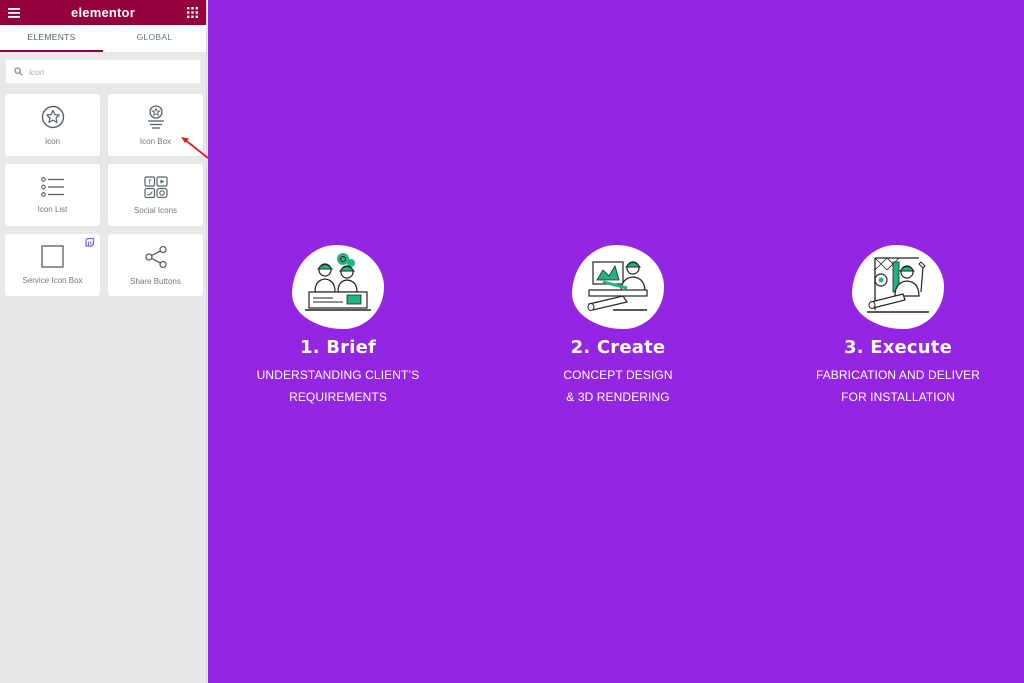 This screenshot has height=683, width=1024. What do you see at coordinates (149, 182) in the screenshot?
I see `svg-text: f` at bounding box center [149, 182].